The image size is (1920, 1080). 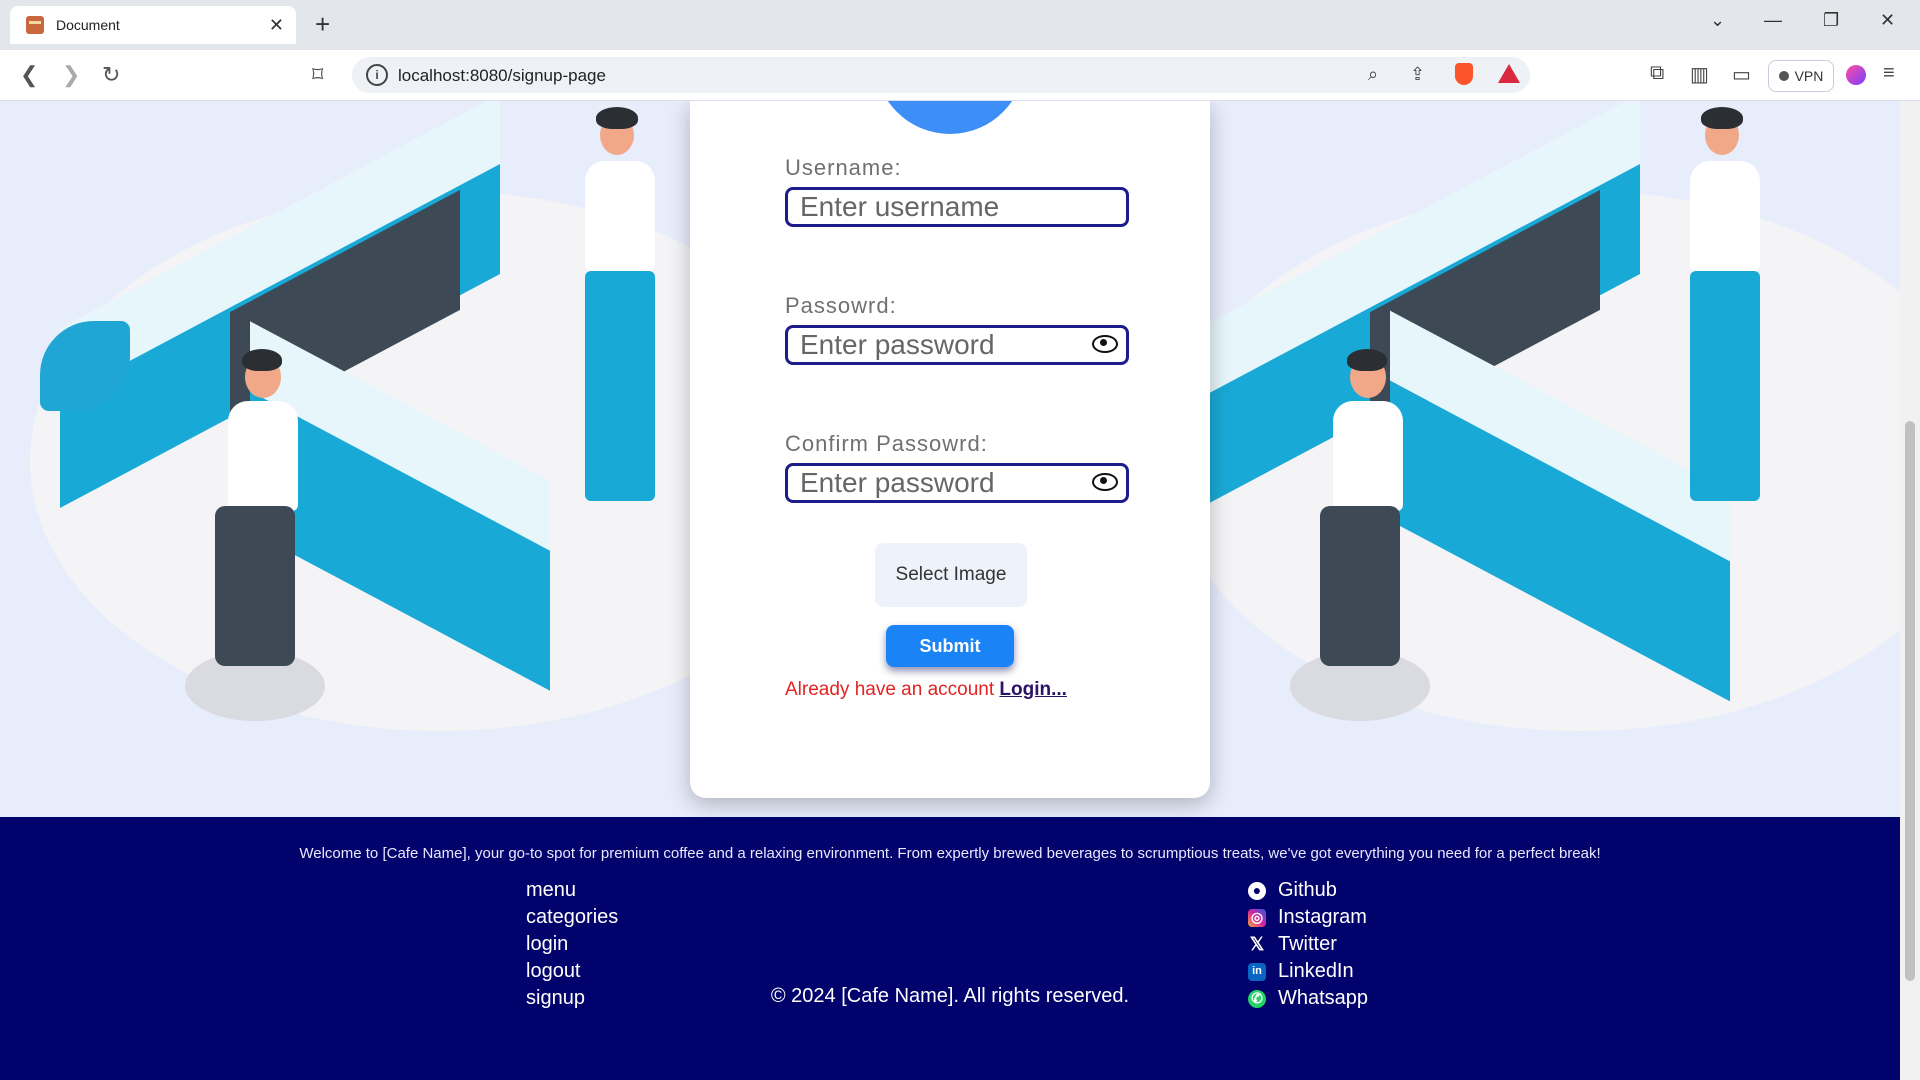 What do you see at coordinates (71, 75) in the screenshot?
I see `forward-icon: ❯` at bounding box center [71, 75].